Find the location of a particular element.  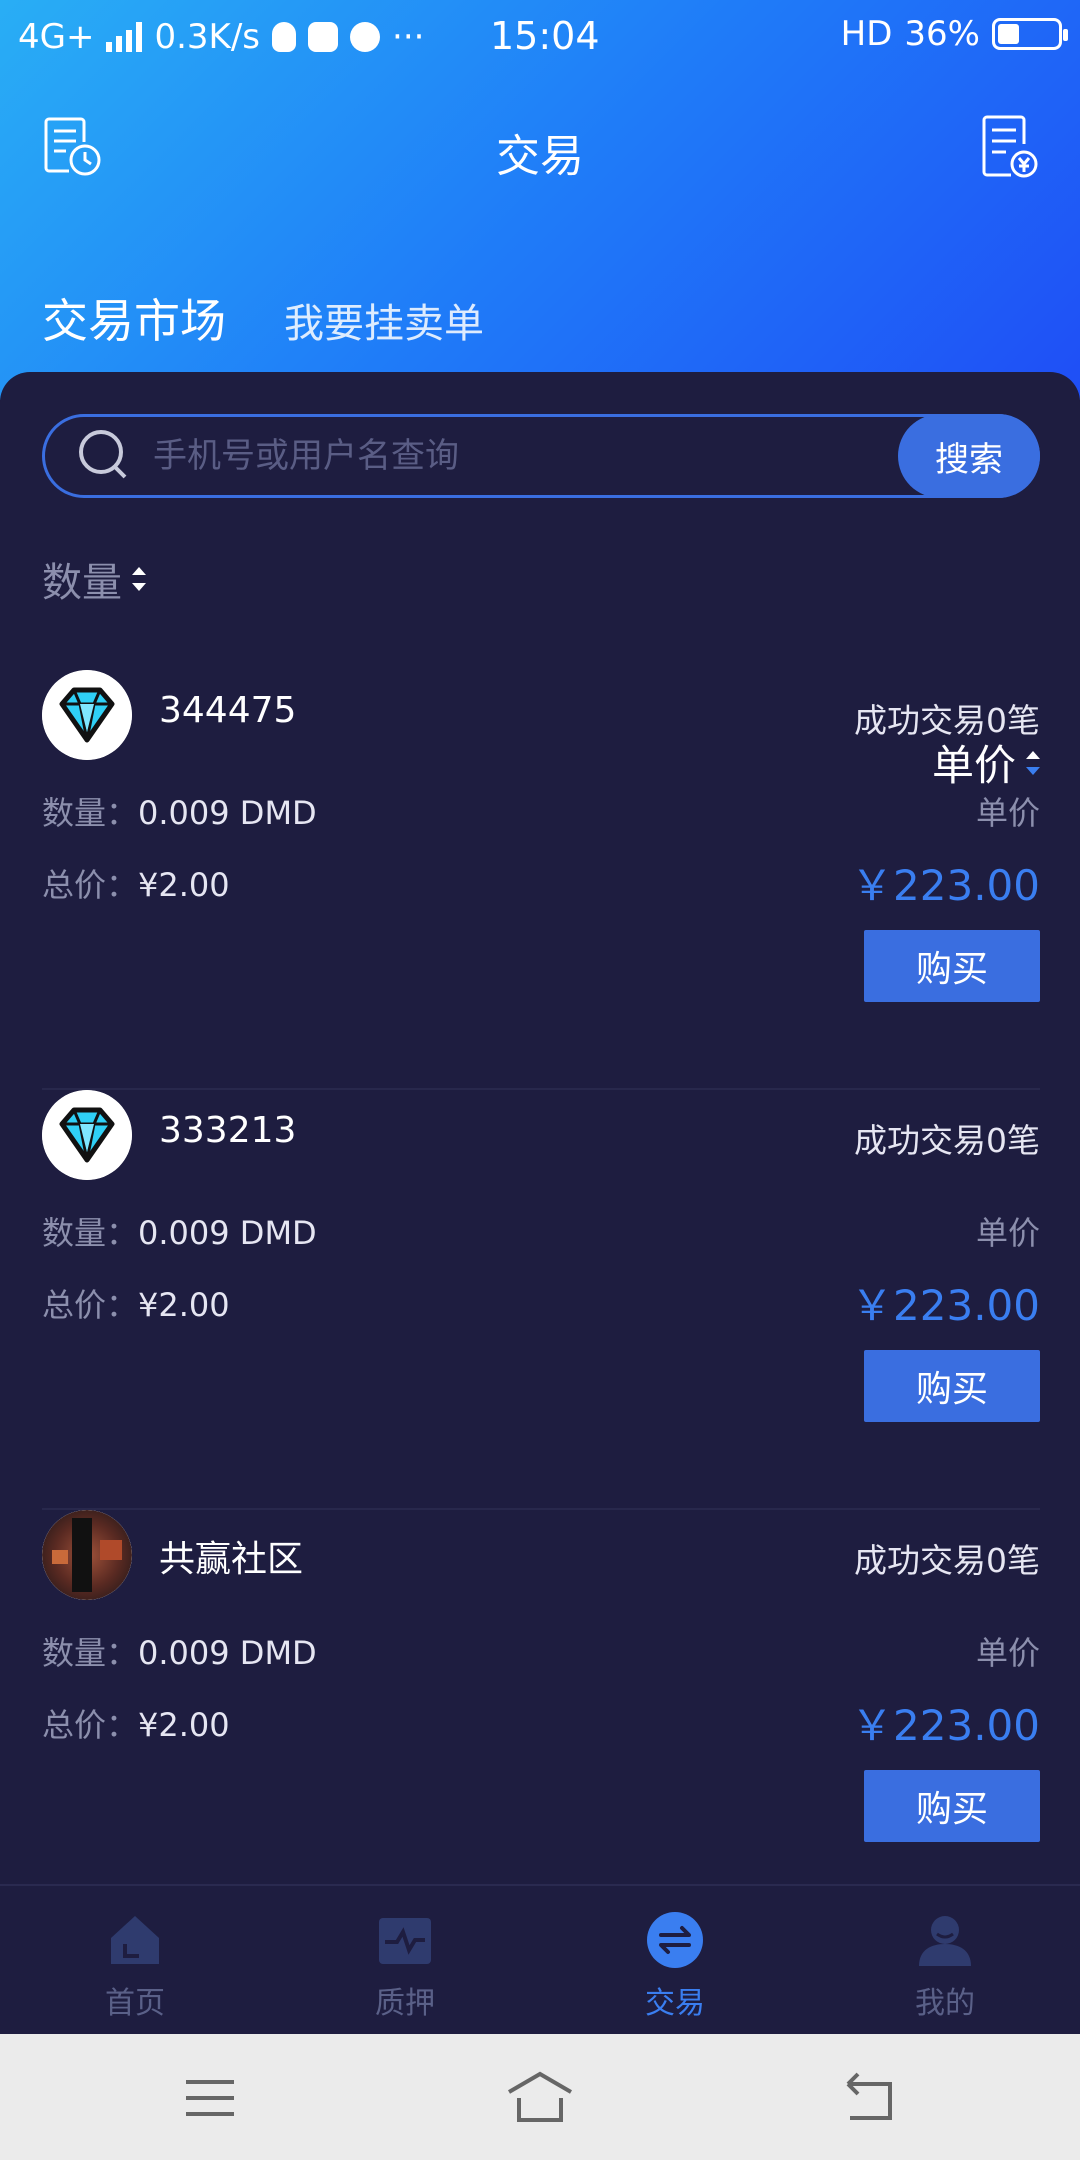

tabbar-item-home: 首页 is located at coordinates (135, 1960).